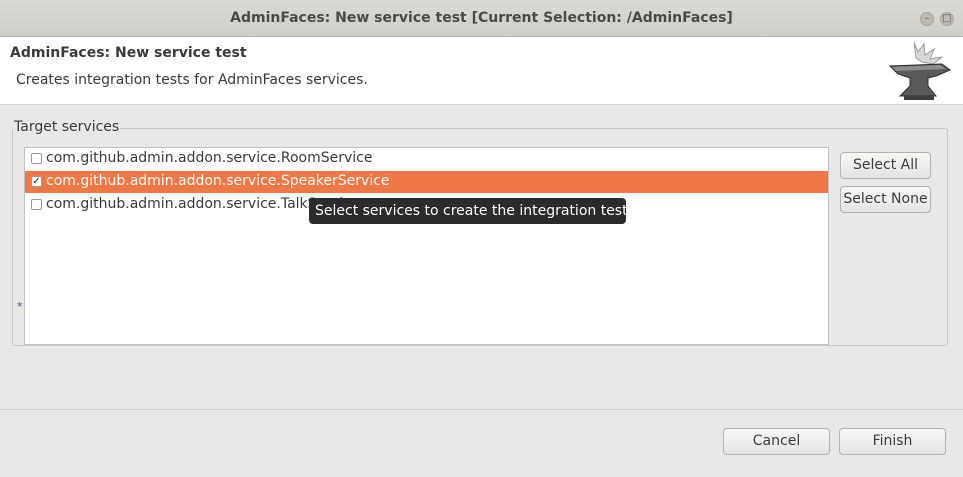 The height and width of the screenshot is (477, 963). What do you see at coordinates (776, 441) in the screenshot?
I see `cancel-button: Cancel` at bounding box center [776, 441].